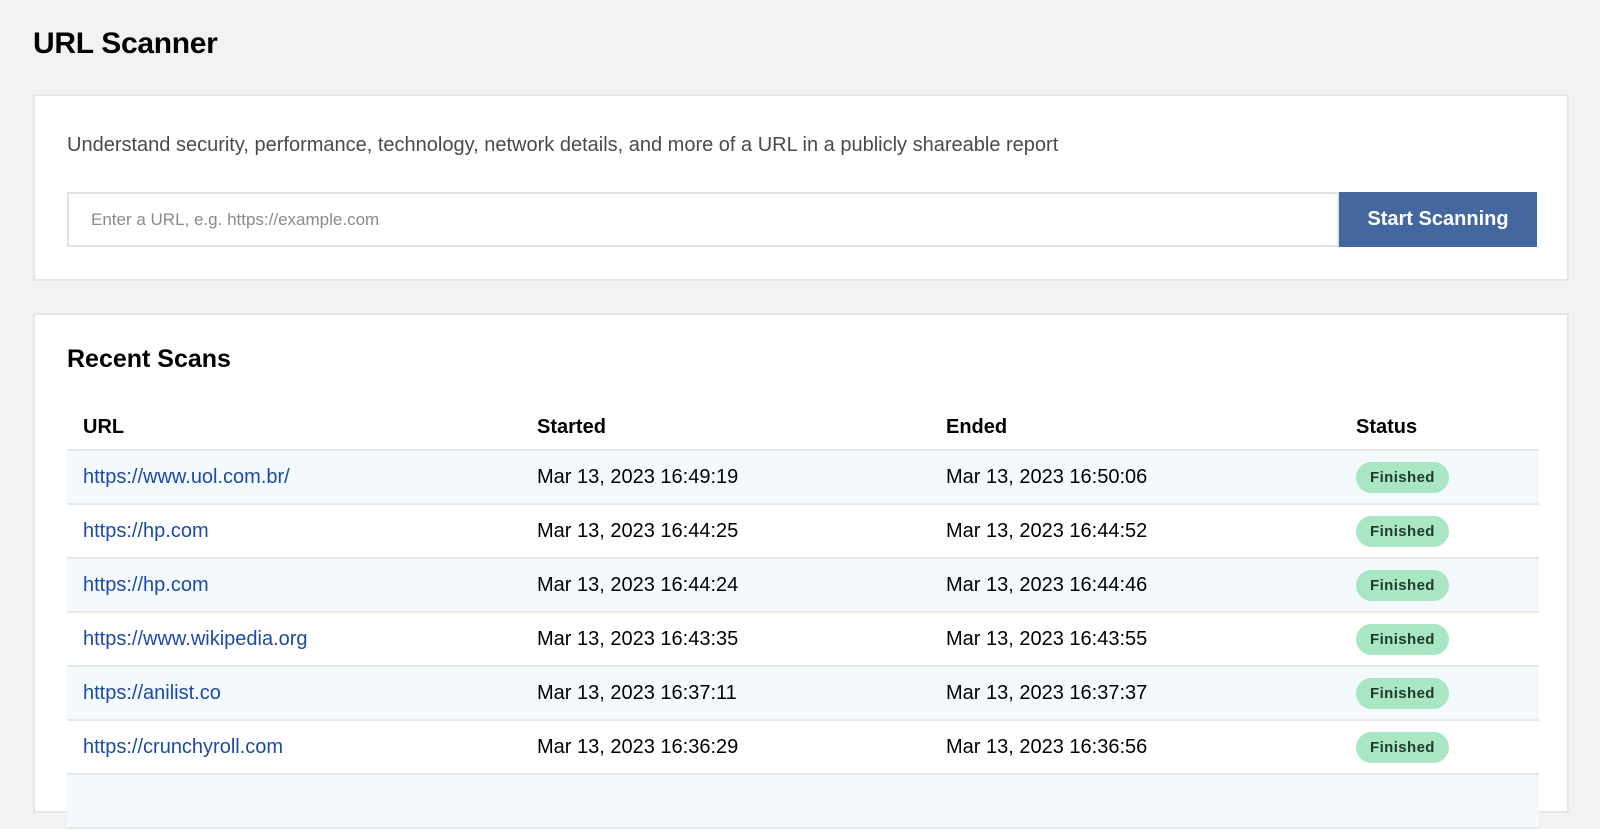 The height and width of the screenshot is (829, 1600). Describe the element at coordinates (725, 639) in the screenshot. I see `cell-started: Mar 13, 2023 16:43:35` at that location.